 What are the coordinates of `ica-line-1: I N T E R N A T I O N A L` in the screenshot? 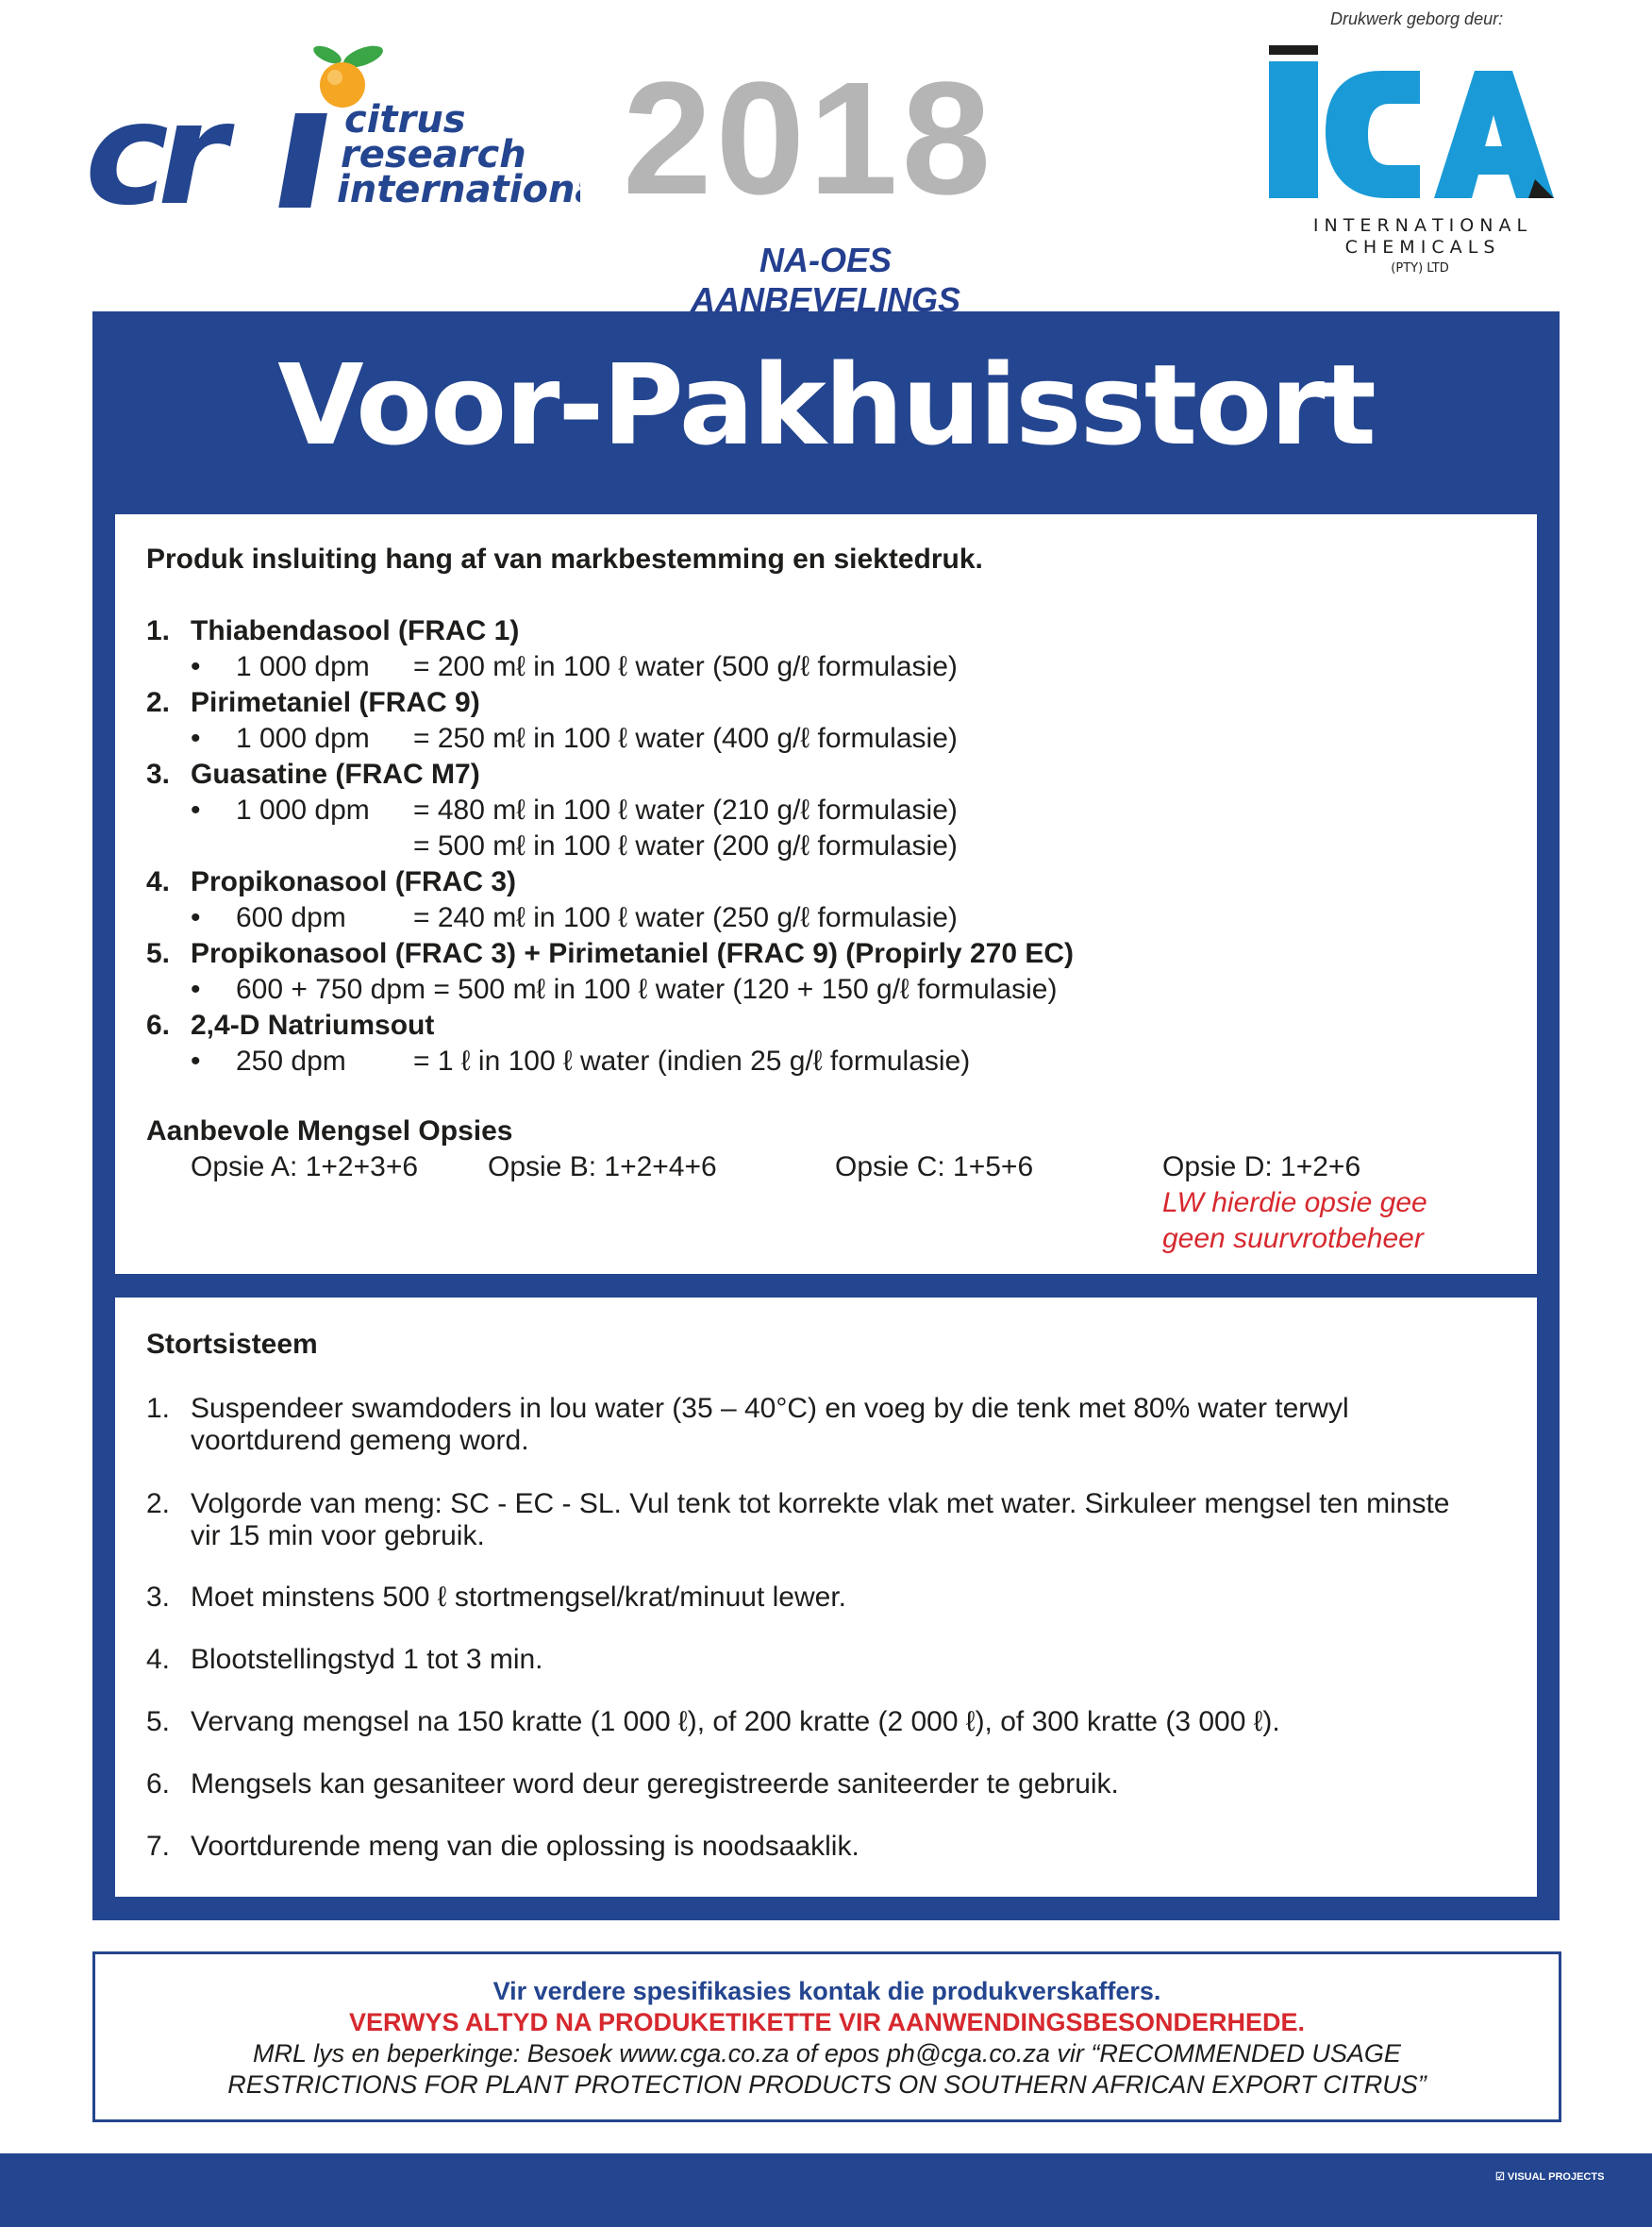 It's located at (1420, 225).